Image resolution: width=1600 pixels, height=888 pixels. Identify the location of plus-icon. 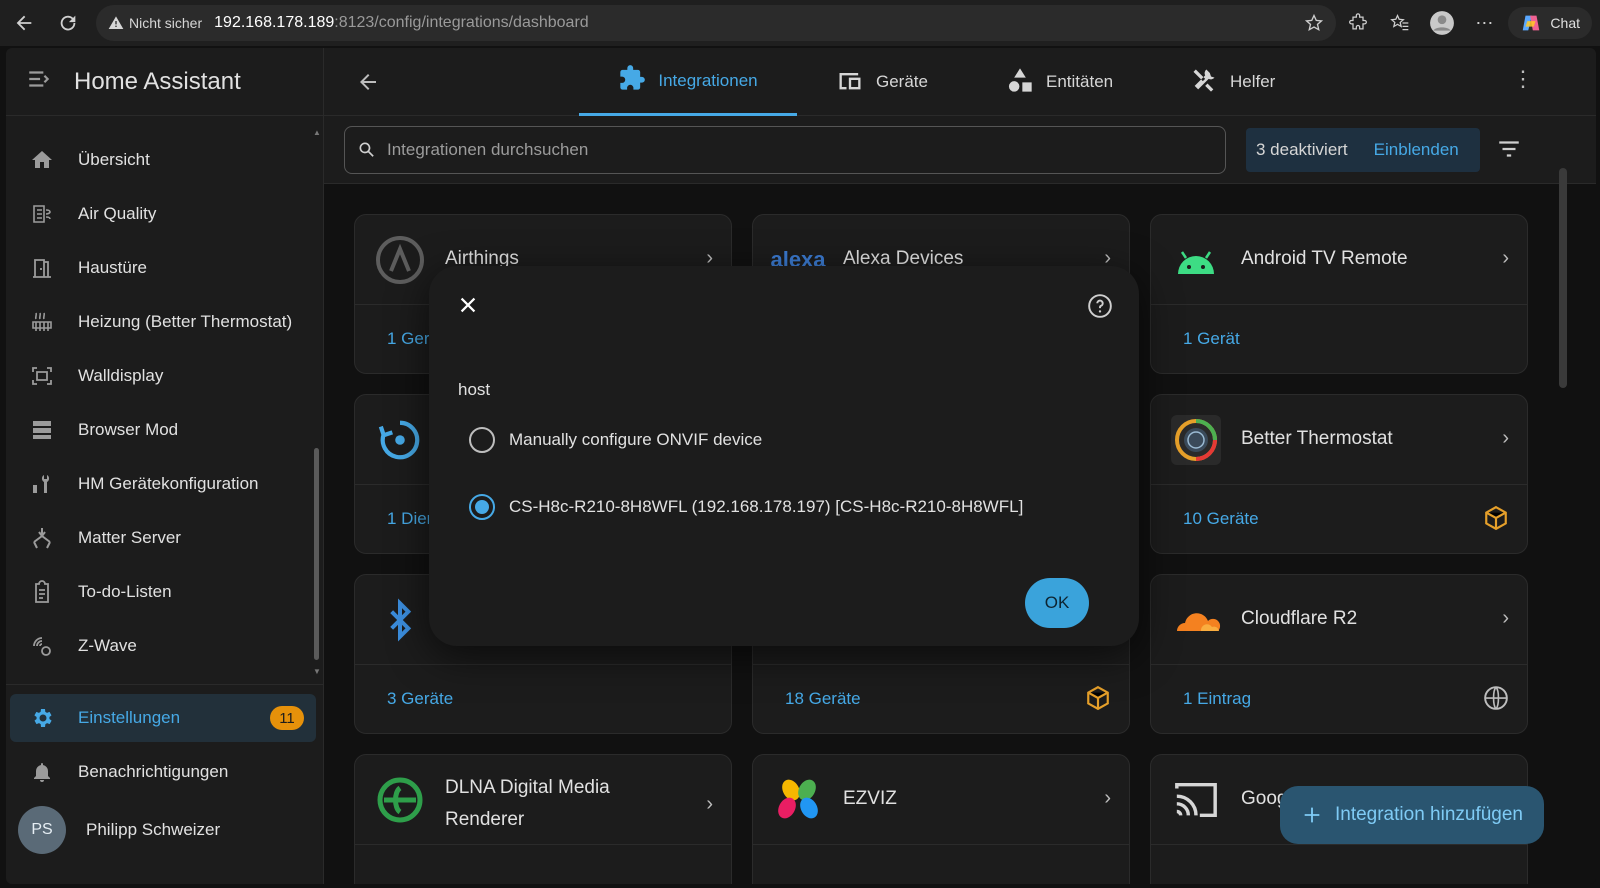
(1312, 815).